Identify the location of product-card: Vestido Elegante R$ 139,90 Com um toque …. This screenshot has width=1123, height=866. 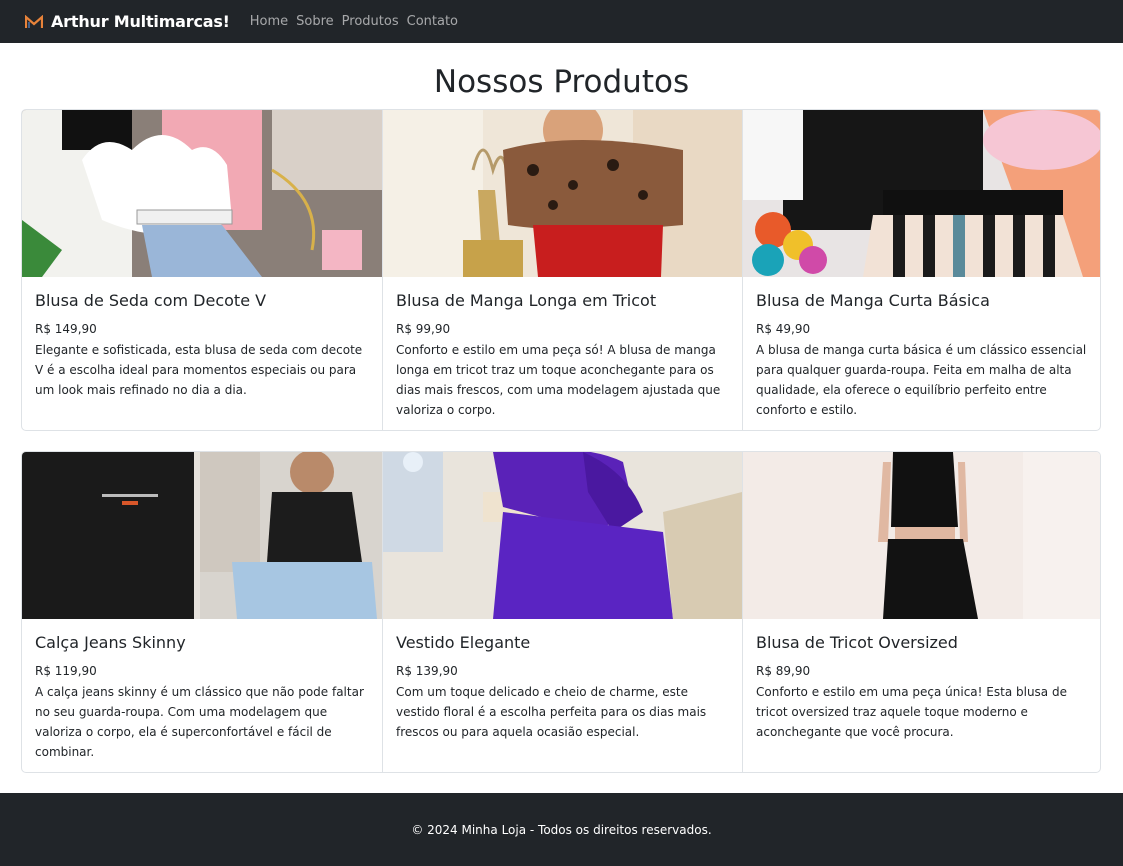
(562, 612).